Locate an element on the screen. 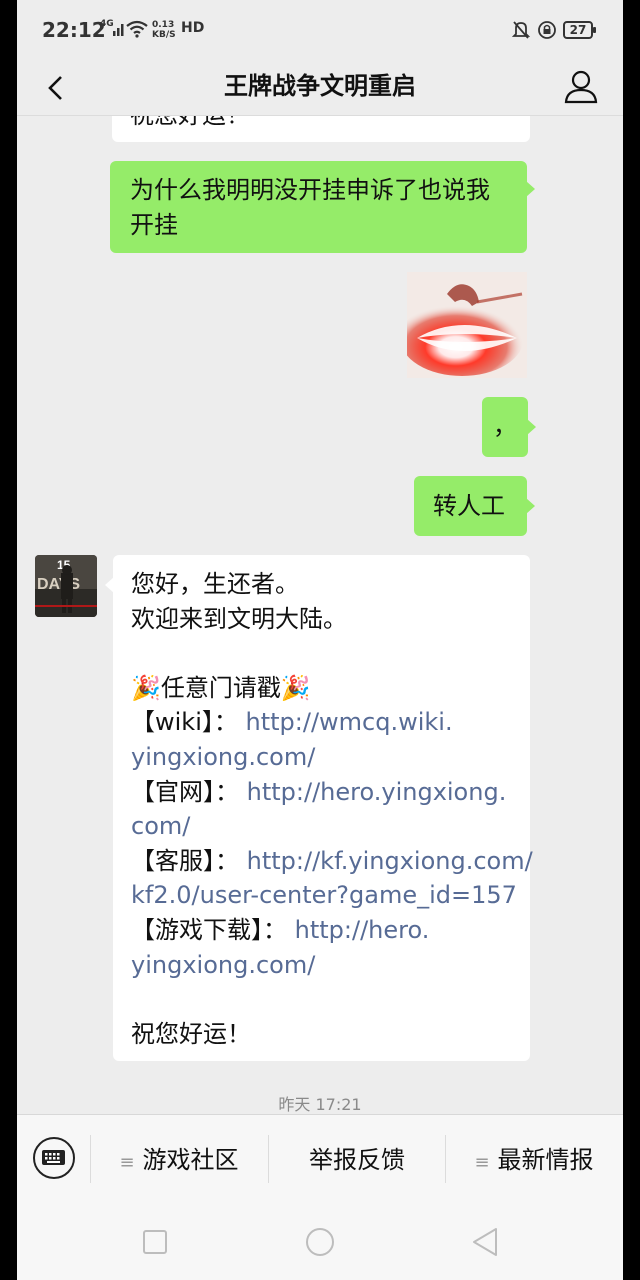 This screenshot has width=640, height=1280. message-text: 祝您好运！ is located at coordinates (190, 122).